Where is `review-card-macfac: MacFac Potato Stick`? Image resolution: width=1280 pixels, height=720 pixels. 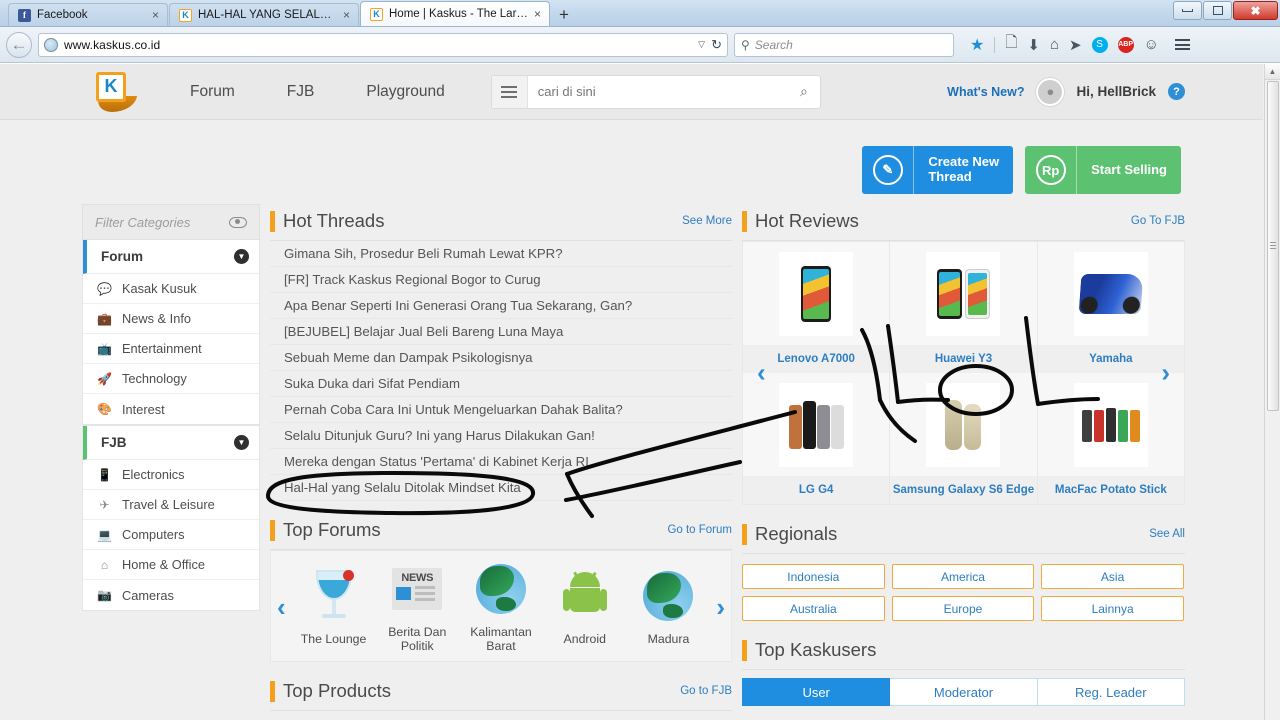
review-card-macfac: MacFac Potato Stick is located at coordinates (1110, 438).